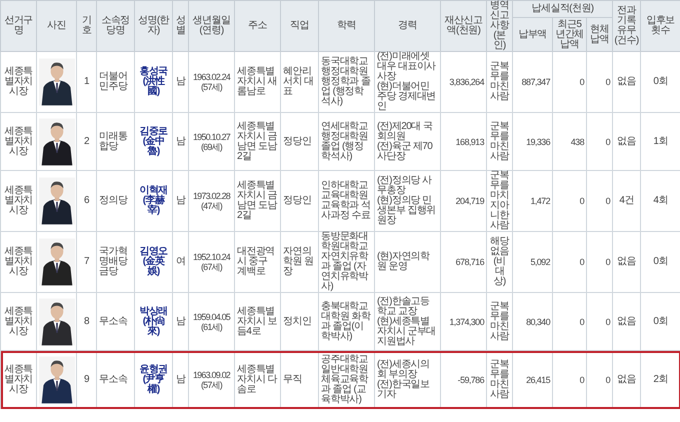 The image size is (680, 422). I want to click on table-cell: 공주대학교 일반대학원 체육교육학과 졸업 (교육학박사), so click(346, 379).